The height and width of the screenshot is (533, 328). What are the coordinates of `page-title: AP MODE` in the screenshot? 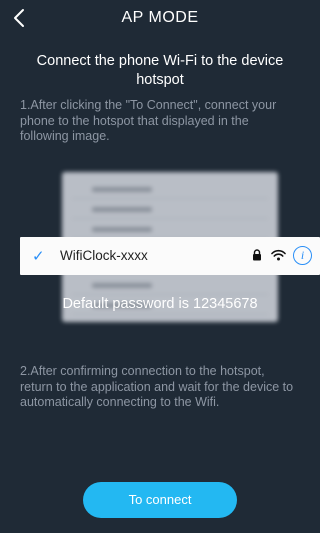 It's located at (160, 17).